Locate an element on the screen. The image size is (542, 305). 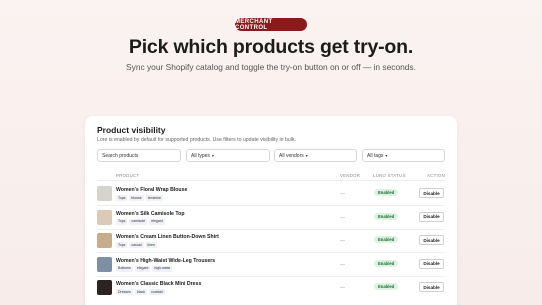
product-tag: high-waist is located at coordinates (162, 268).